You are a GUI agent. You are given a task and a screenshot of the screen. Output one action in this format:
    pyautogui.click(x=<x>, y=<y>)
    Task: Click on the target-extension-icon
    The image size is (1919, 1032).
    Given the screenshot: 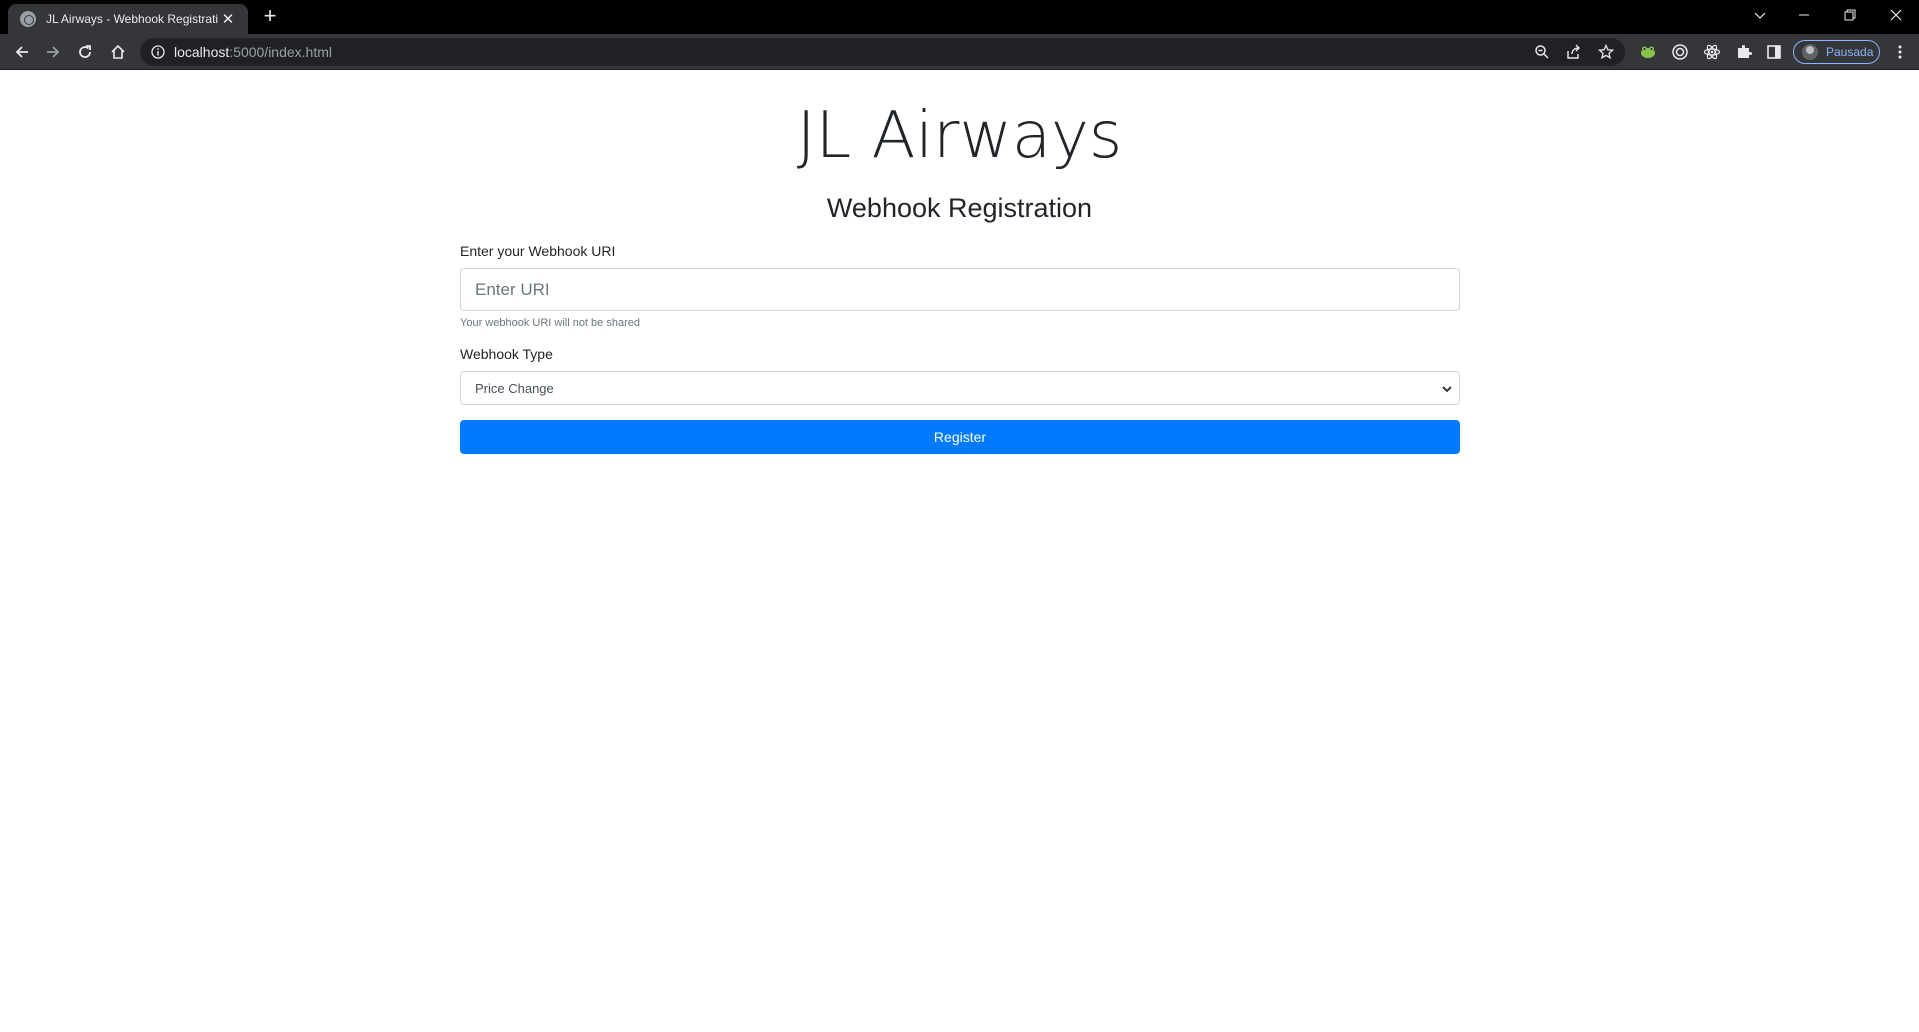 What is the action you would take?
    pyautogui.click(x=1680, y=52)
    